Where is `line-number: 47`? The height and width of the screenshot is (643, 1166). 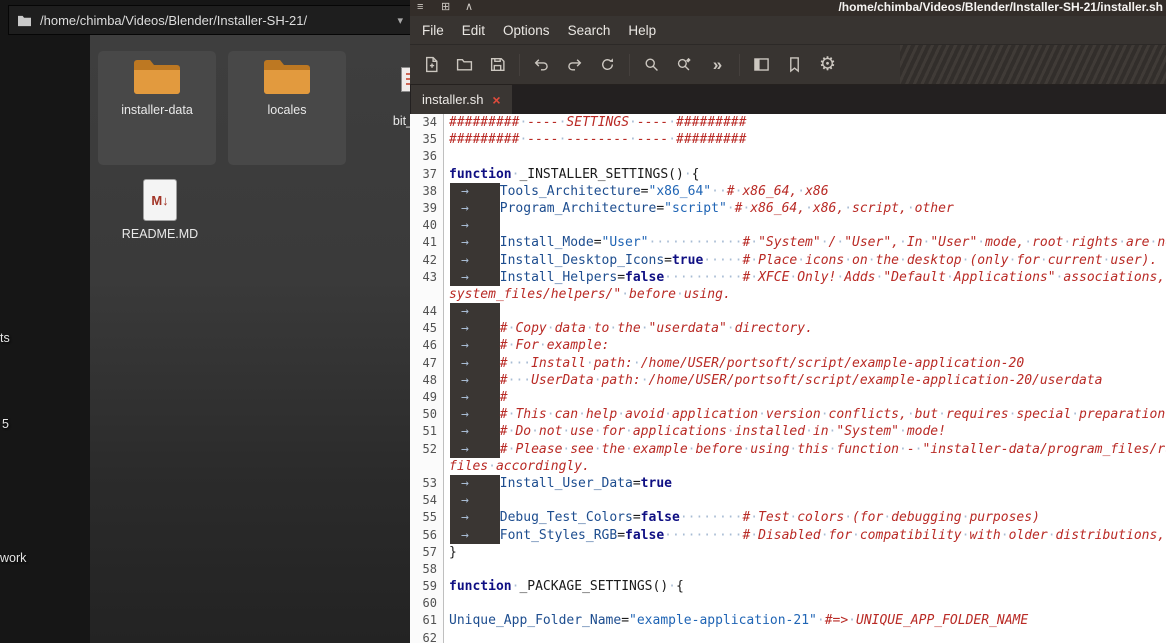 line-number: 47 is located at coordinates (427, 363).